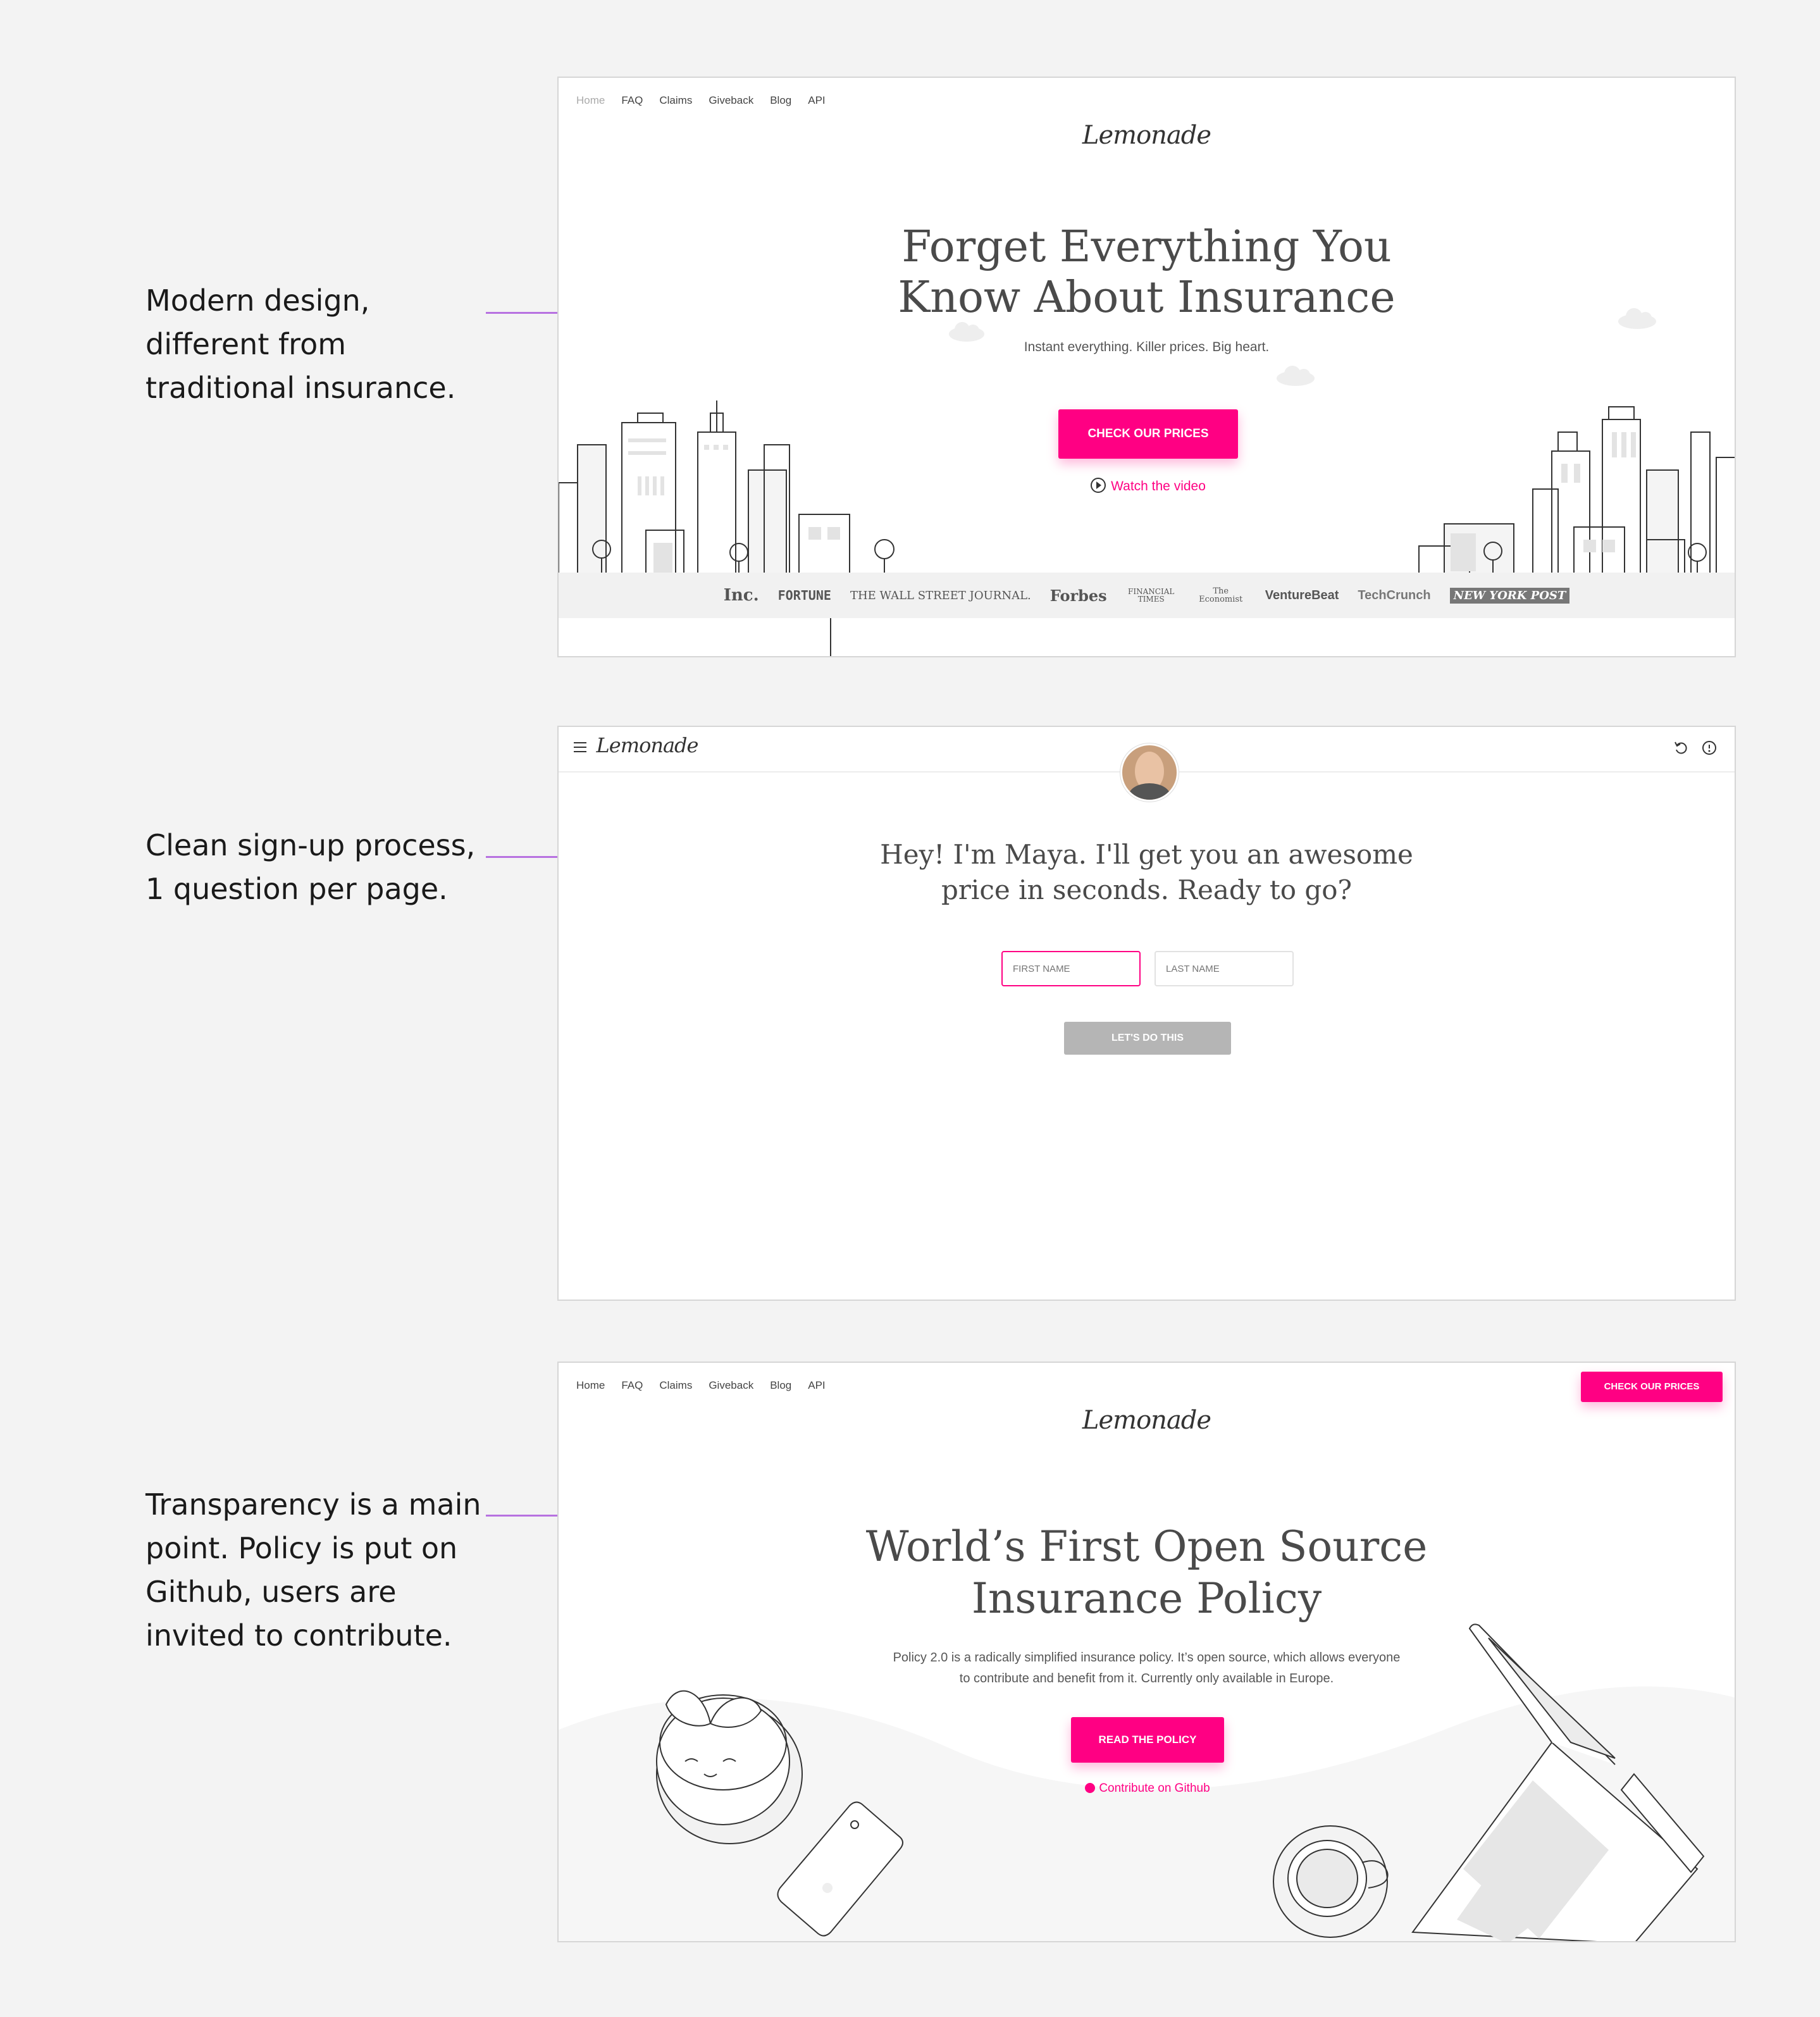  Describe the element at coordinates (296, 889) in the screenshot. I see `annotation-line: 1 question per page.` at that location.